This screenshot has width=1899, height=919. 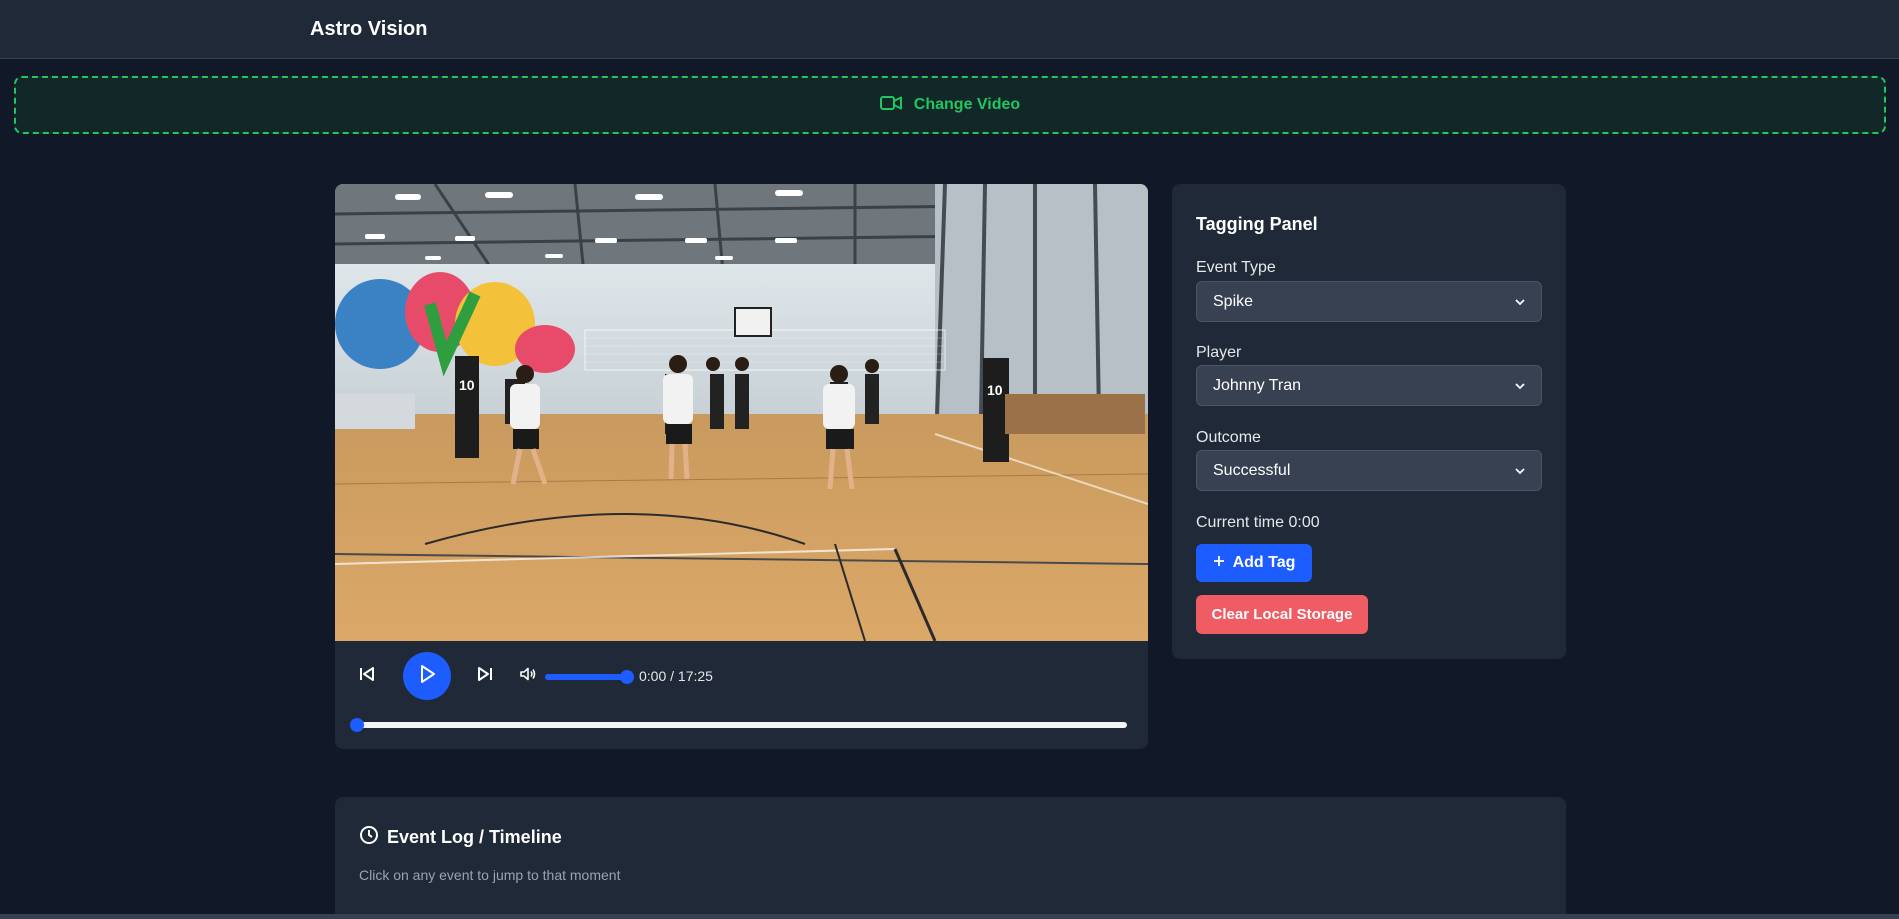 I want to click on outcome-select: Successful, so click(x=1369, y=470).